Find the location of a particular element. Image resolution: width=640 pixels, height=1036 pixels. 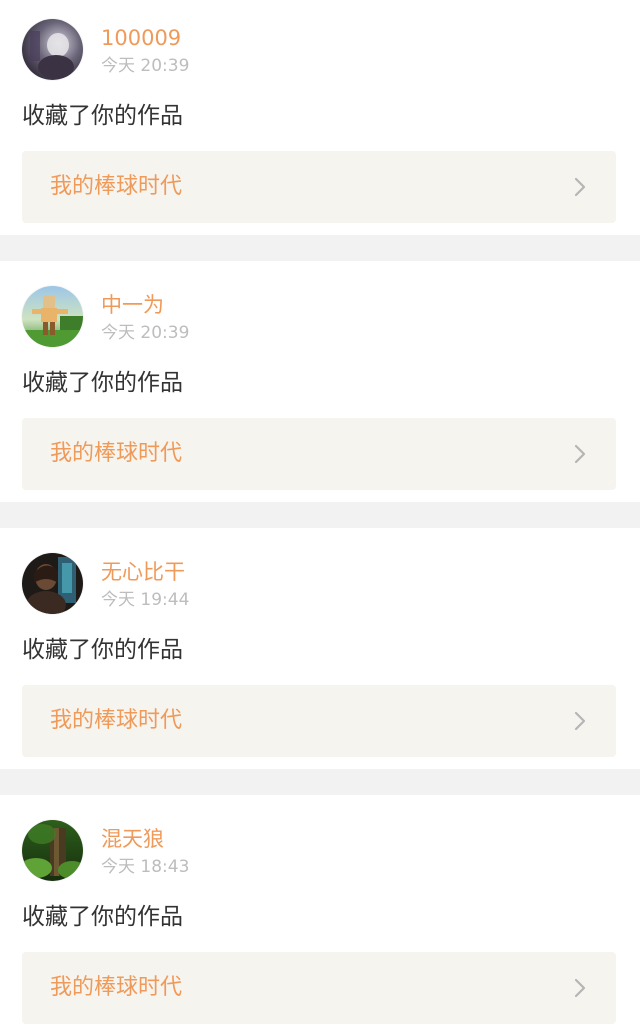

timestamp: 今天 18:43 is located at coordinates (145, 867).